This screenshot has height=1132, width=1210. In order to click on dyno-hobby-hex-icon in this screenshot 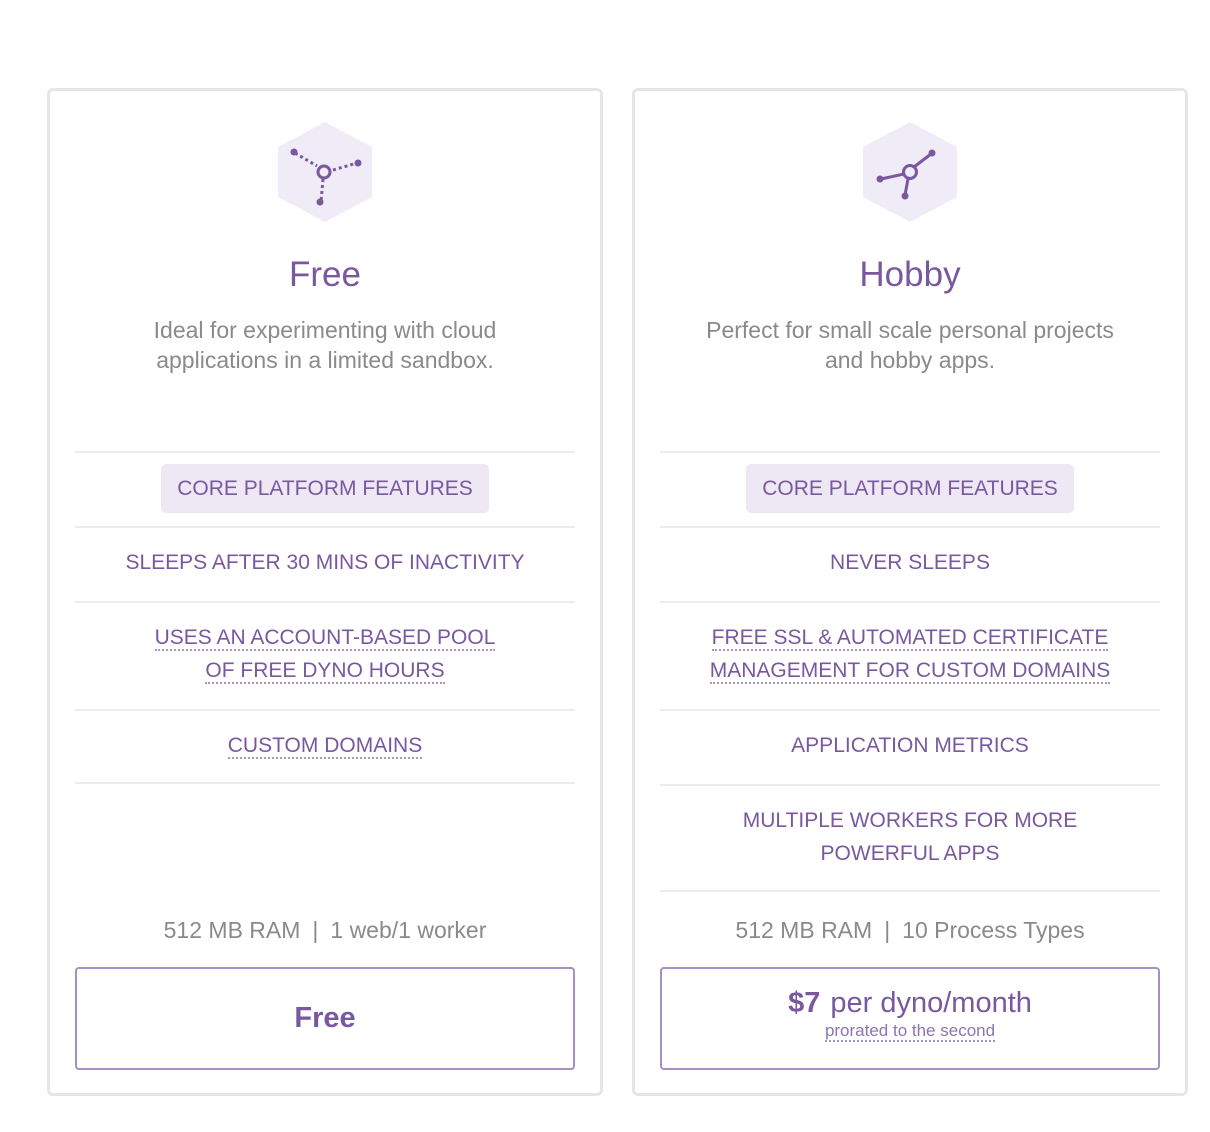, I will do `click(910, 172)`.